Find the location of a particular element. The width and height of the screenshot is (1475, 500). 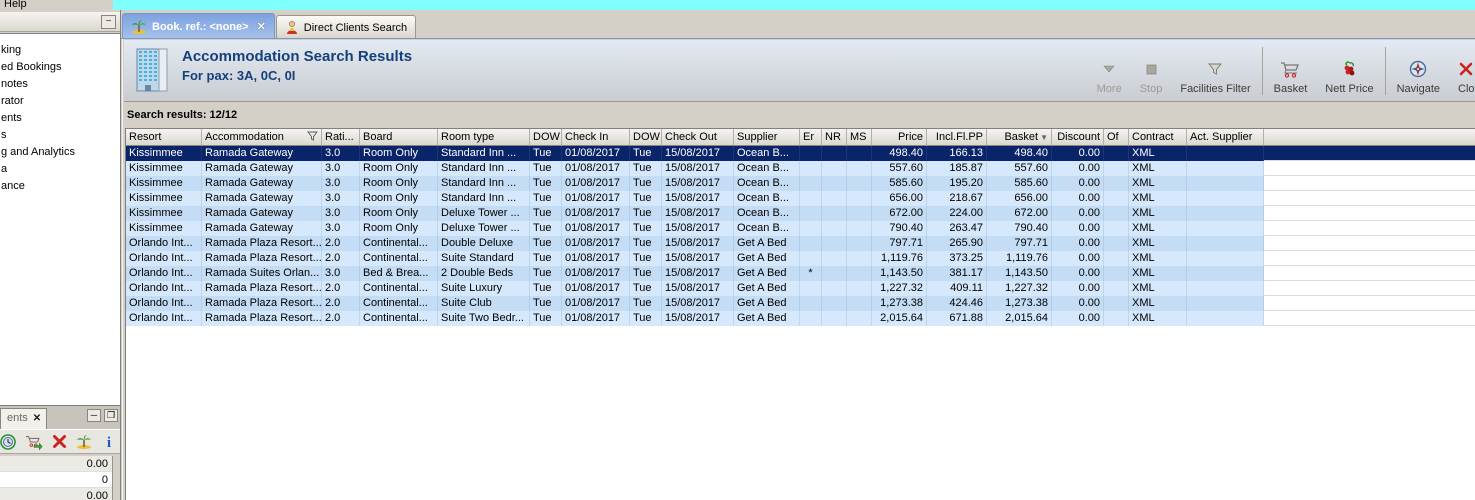

sidebar-item: king is located at coordinates (60, 50).